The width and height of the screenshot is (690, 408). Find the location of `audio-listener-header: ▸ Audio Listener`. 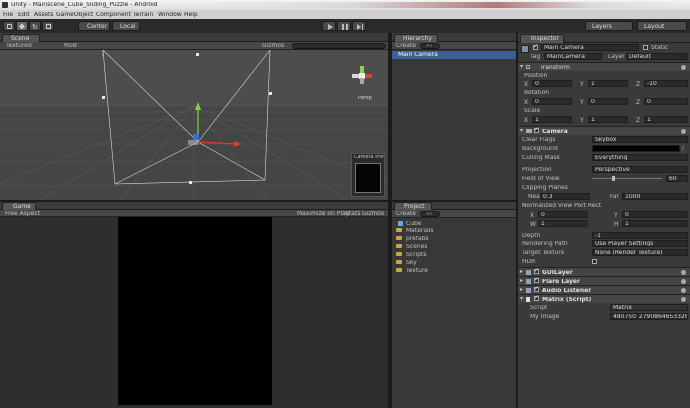

audio-listener-header: ▸ Audio Listener is located at coordinates (604, 289).